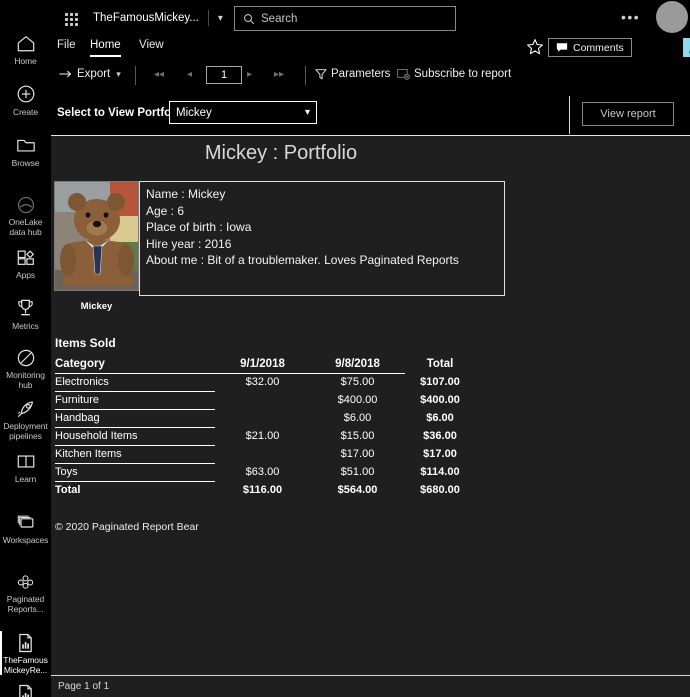 Image resolution: width=690 pixels, height=697 pixels. I want to click on app-launcher-icon, so click(71, 19).